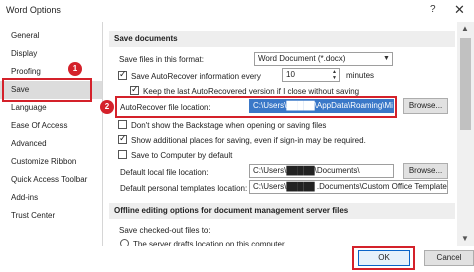 The height and width of the screenshot is (272, 474). I want to click on spinner-arrows-icon: ▲ ▼, so click(334, 75).